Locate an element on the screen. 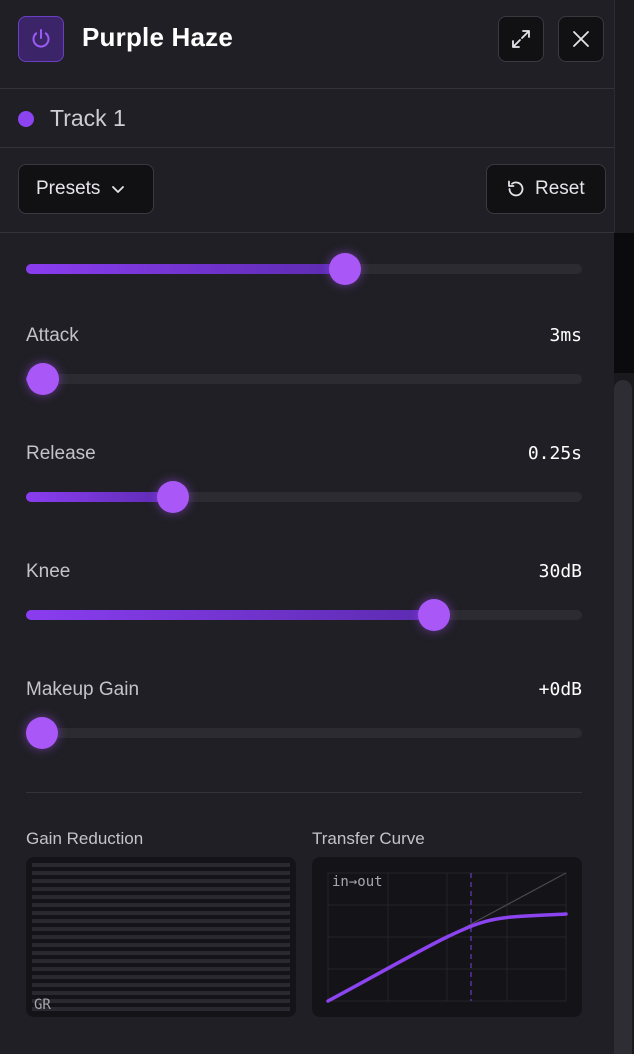 Image resolution: width=634 pixels, height=1054 pixels. expand-button is located at coordinates (521, 39).